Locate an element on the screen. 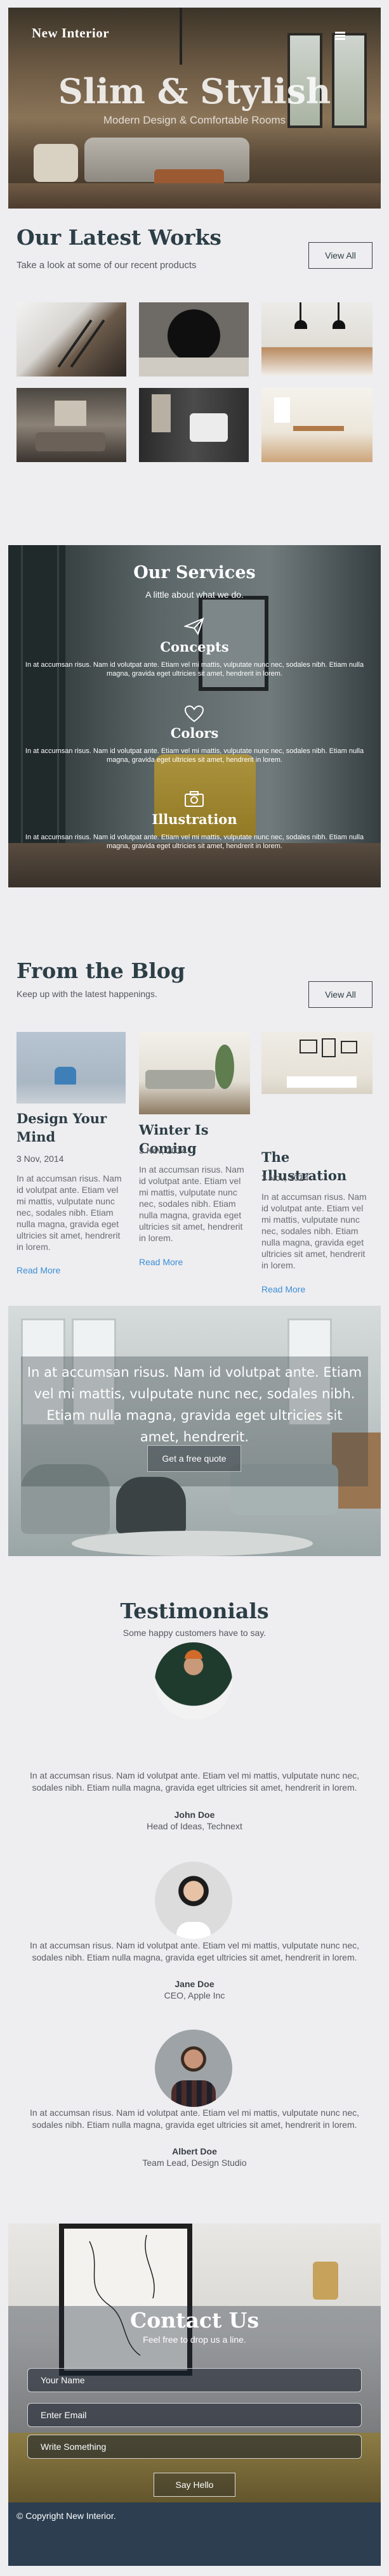 This screenshot has height=2576, width=389. works-view-all-button: View All is located at coordinates (340, 255).